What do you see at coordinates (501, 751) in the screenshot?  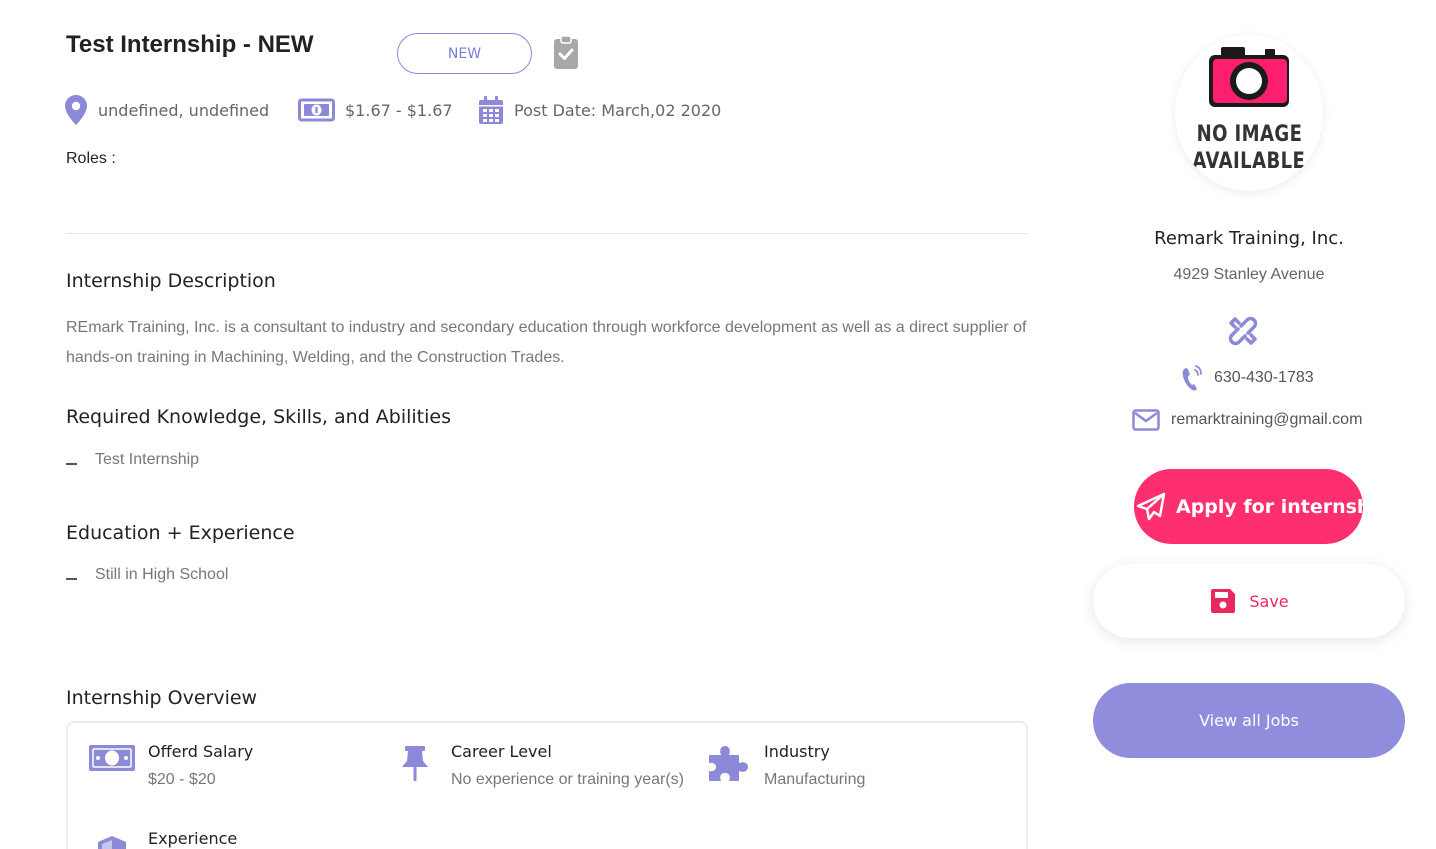 I see `career-label: Career Level` at bounding box center [501, 751].